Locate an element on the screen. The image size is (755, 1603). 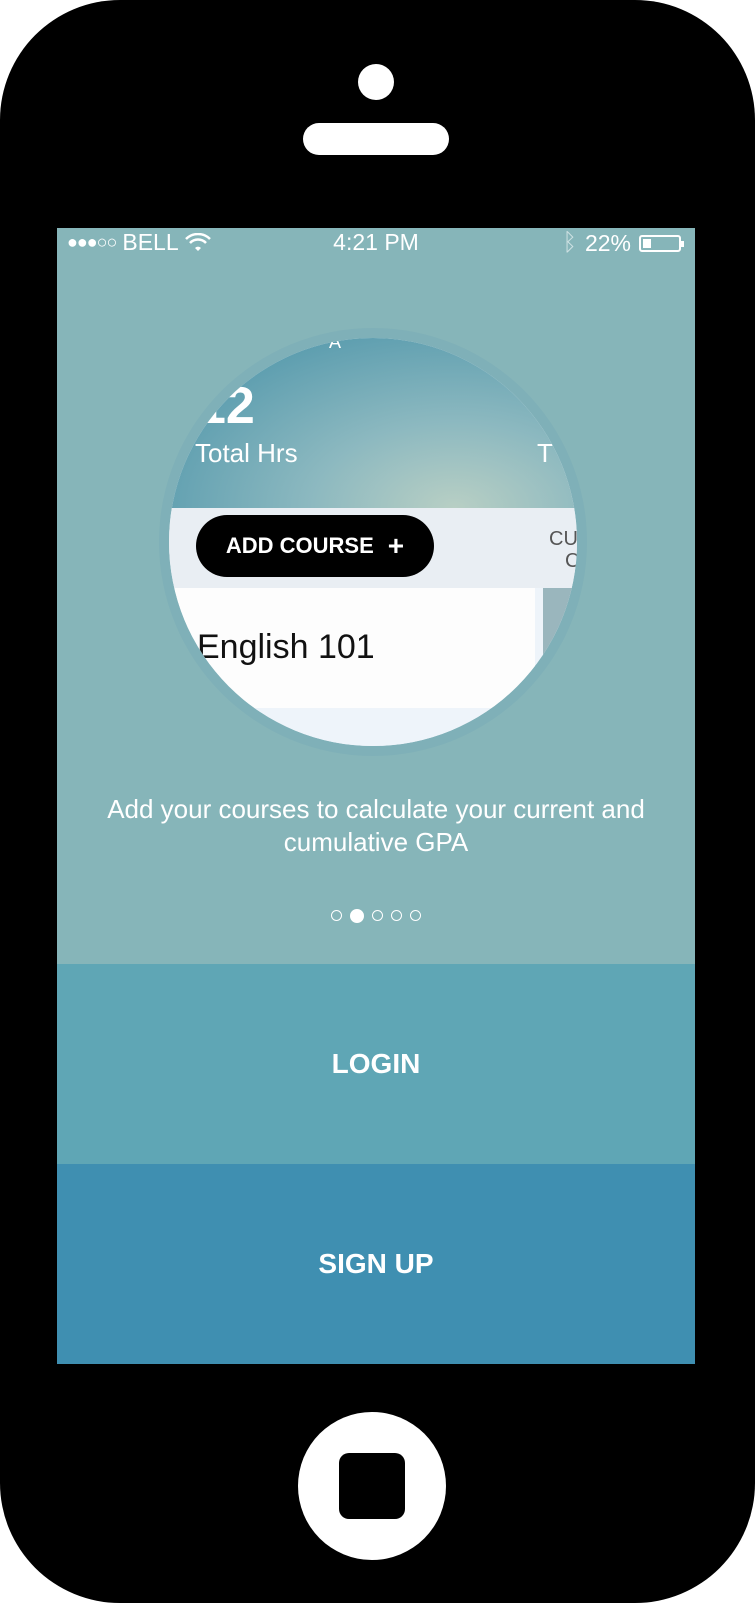
plus-icon: + is located at coordinates (396, 545).